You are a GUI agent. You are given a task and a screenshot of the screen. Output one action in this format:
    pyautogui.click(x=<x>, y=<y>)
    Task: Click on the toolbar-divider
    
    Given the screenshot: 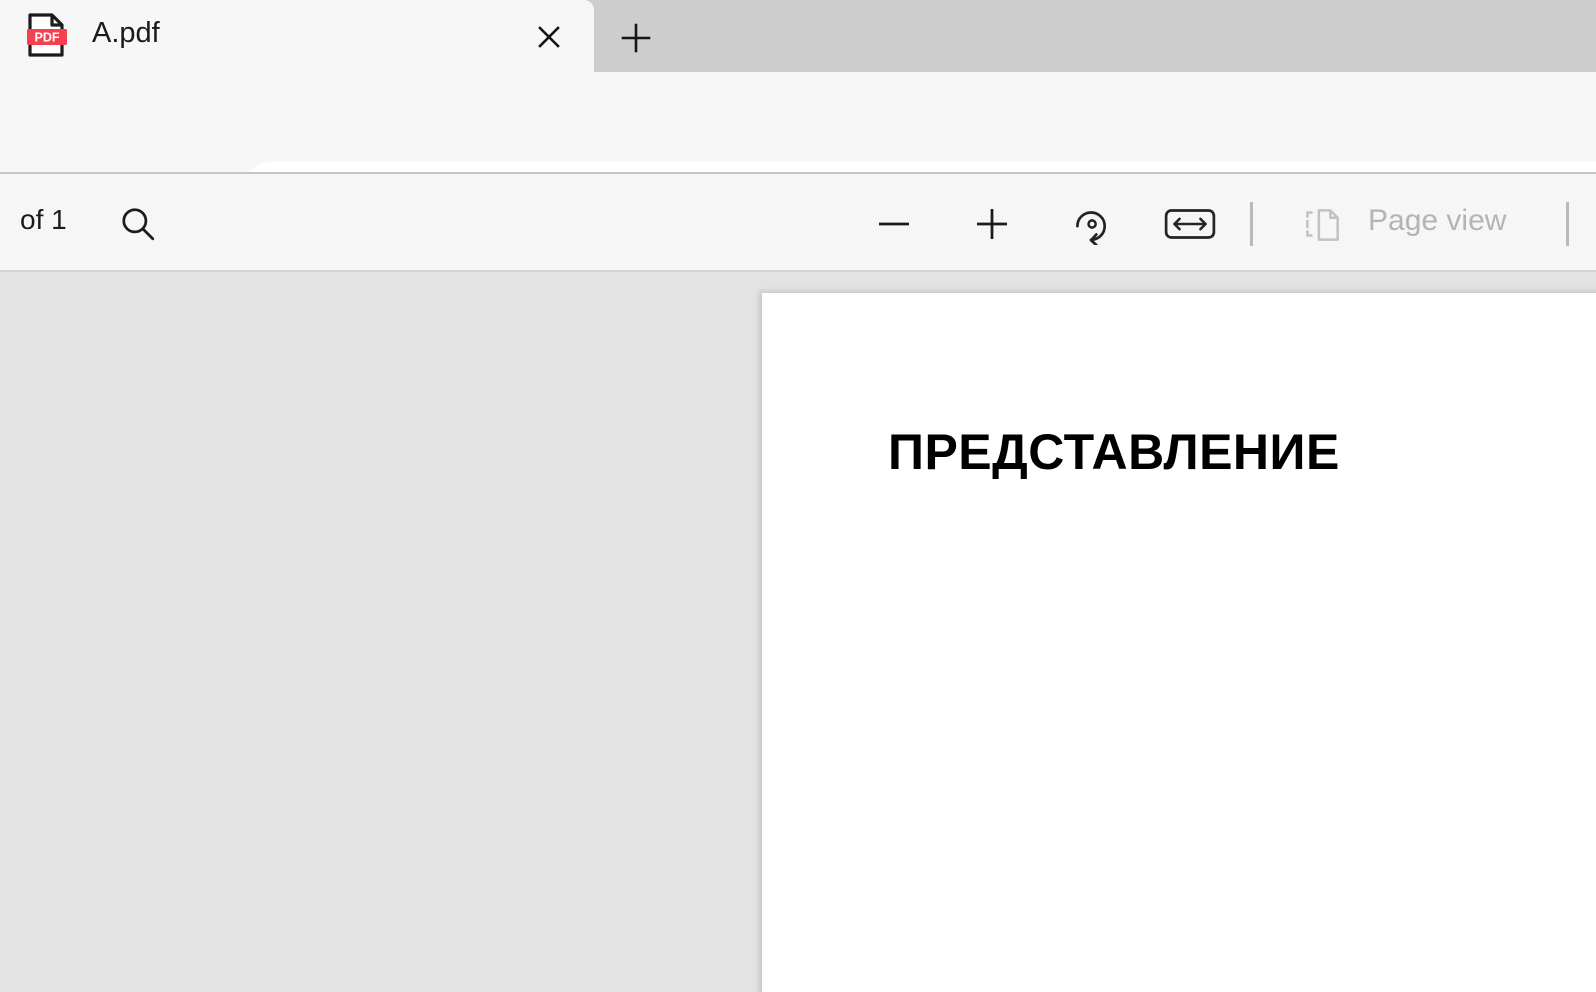 What is the action you would take?
    pyautogui.click(x=1251, y=224)
    